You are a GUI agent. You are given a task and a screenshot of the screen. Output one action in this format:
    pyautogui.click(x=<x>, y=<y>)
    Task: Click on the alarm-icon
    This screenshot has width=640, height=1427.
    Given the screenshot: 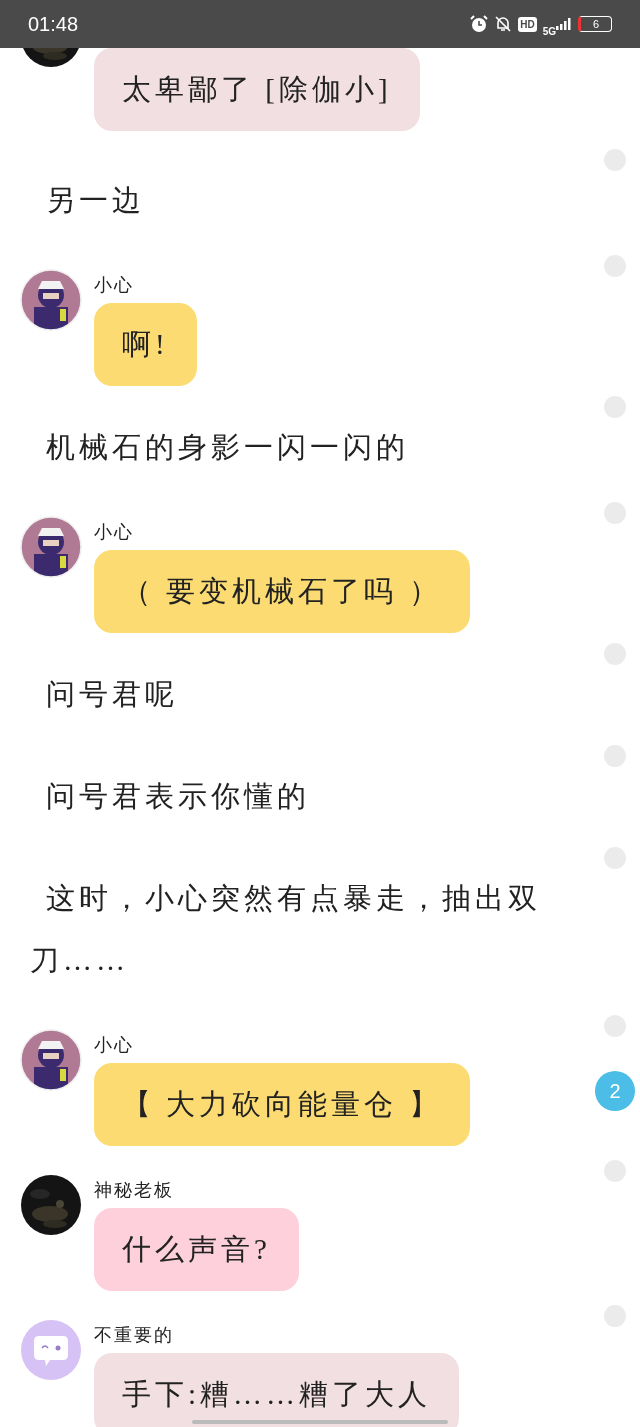 What is the action you would take?
    pyautogui.click(x=479, y=24)
    